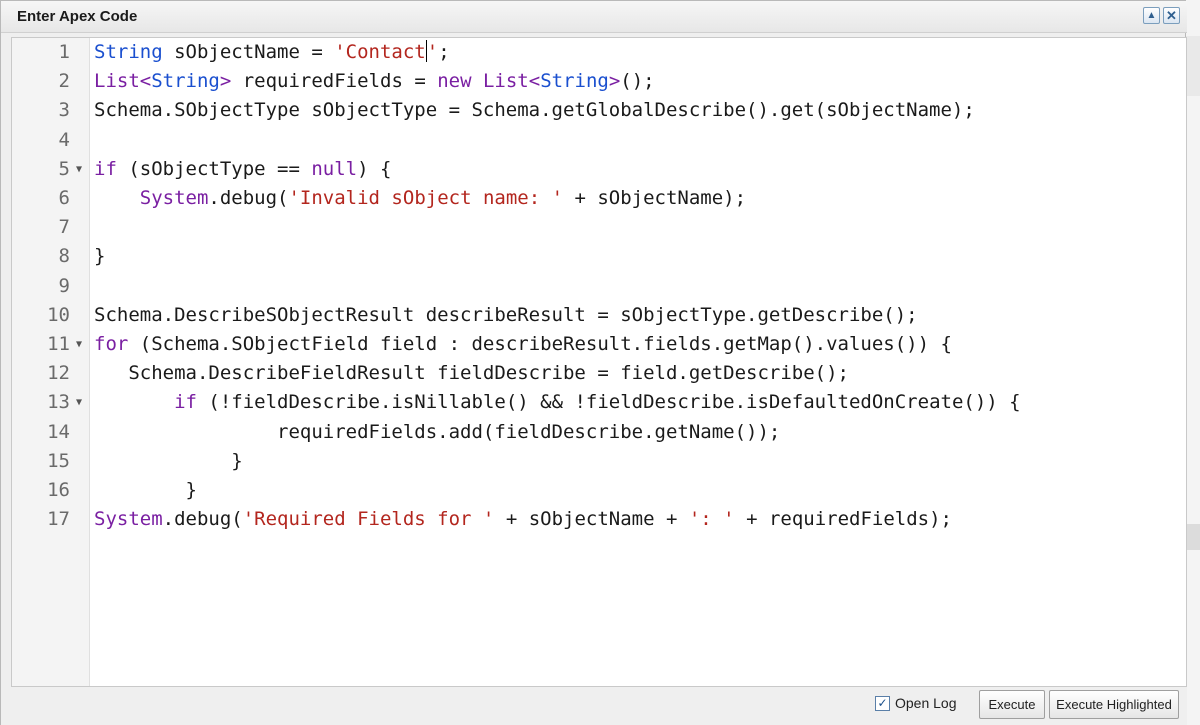 The width and height of the screenshot is (1200, 725). What do you see at coordinates (64, 256) in the screenshot?
I see `line-number: 8` at bounding box center [64, 256].